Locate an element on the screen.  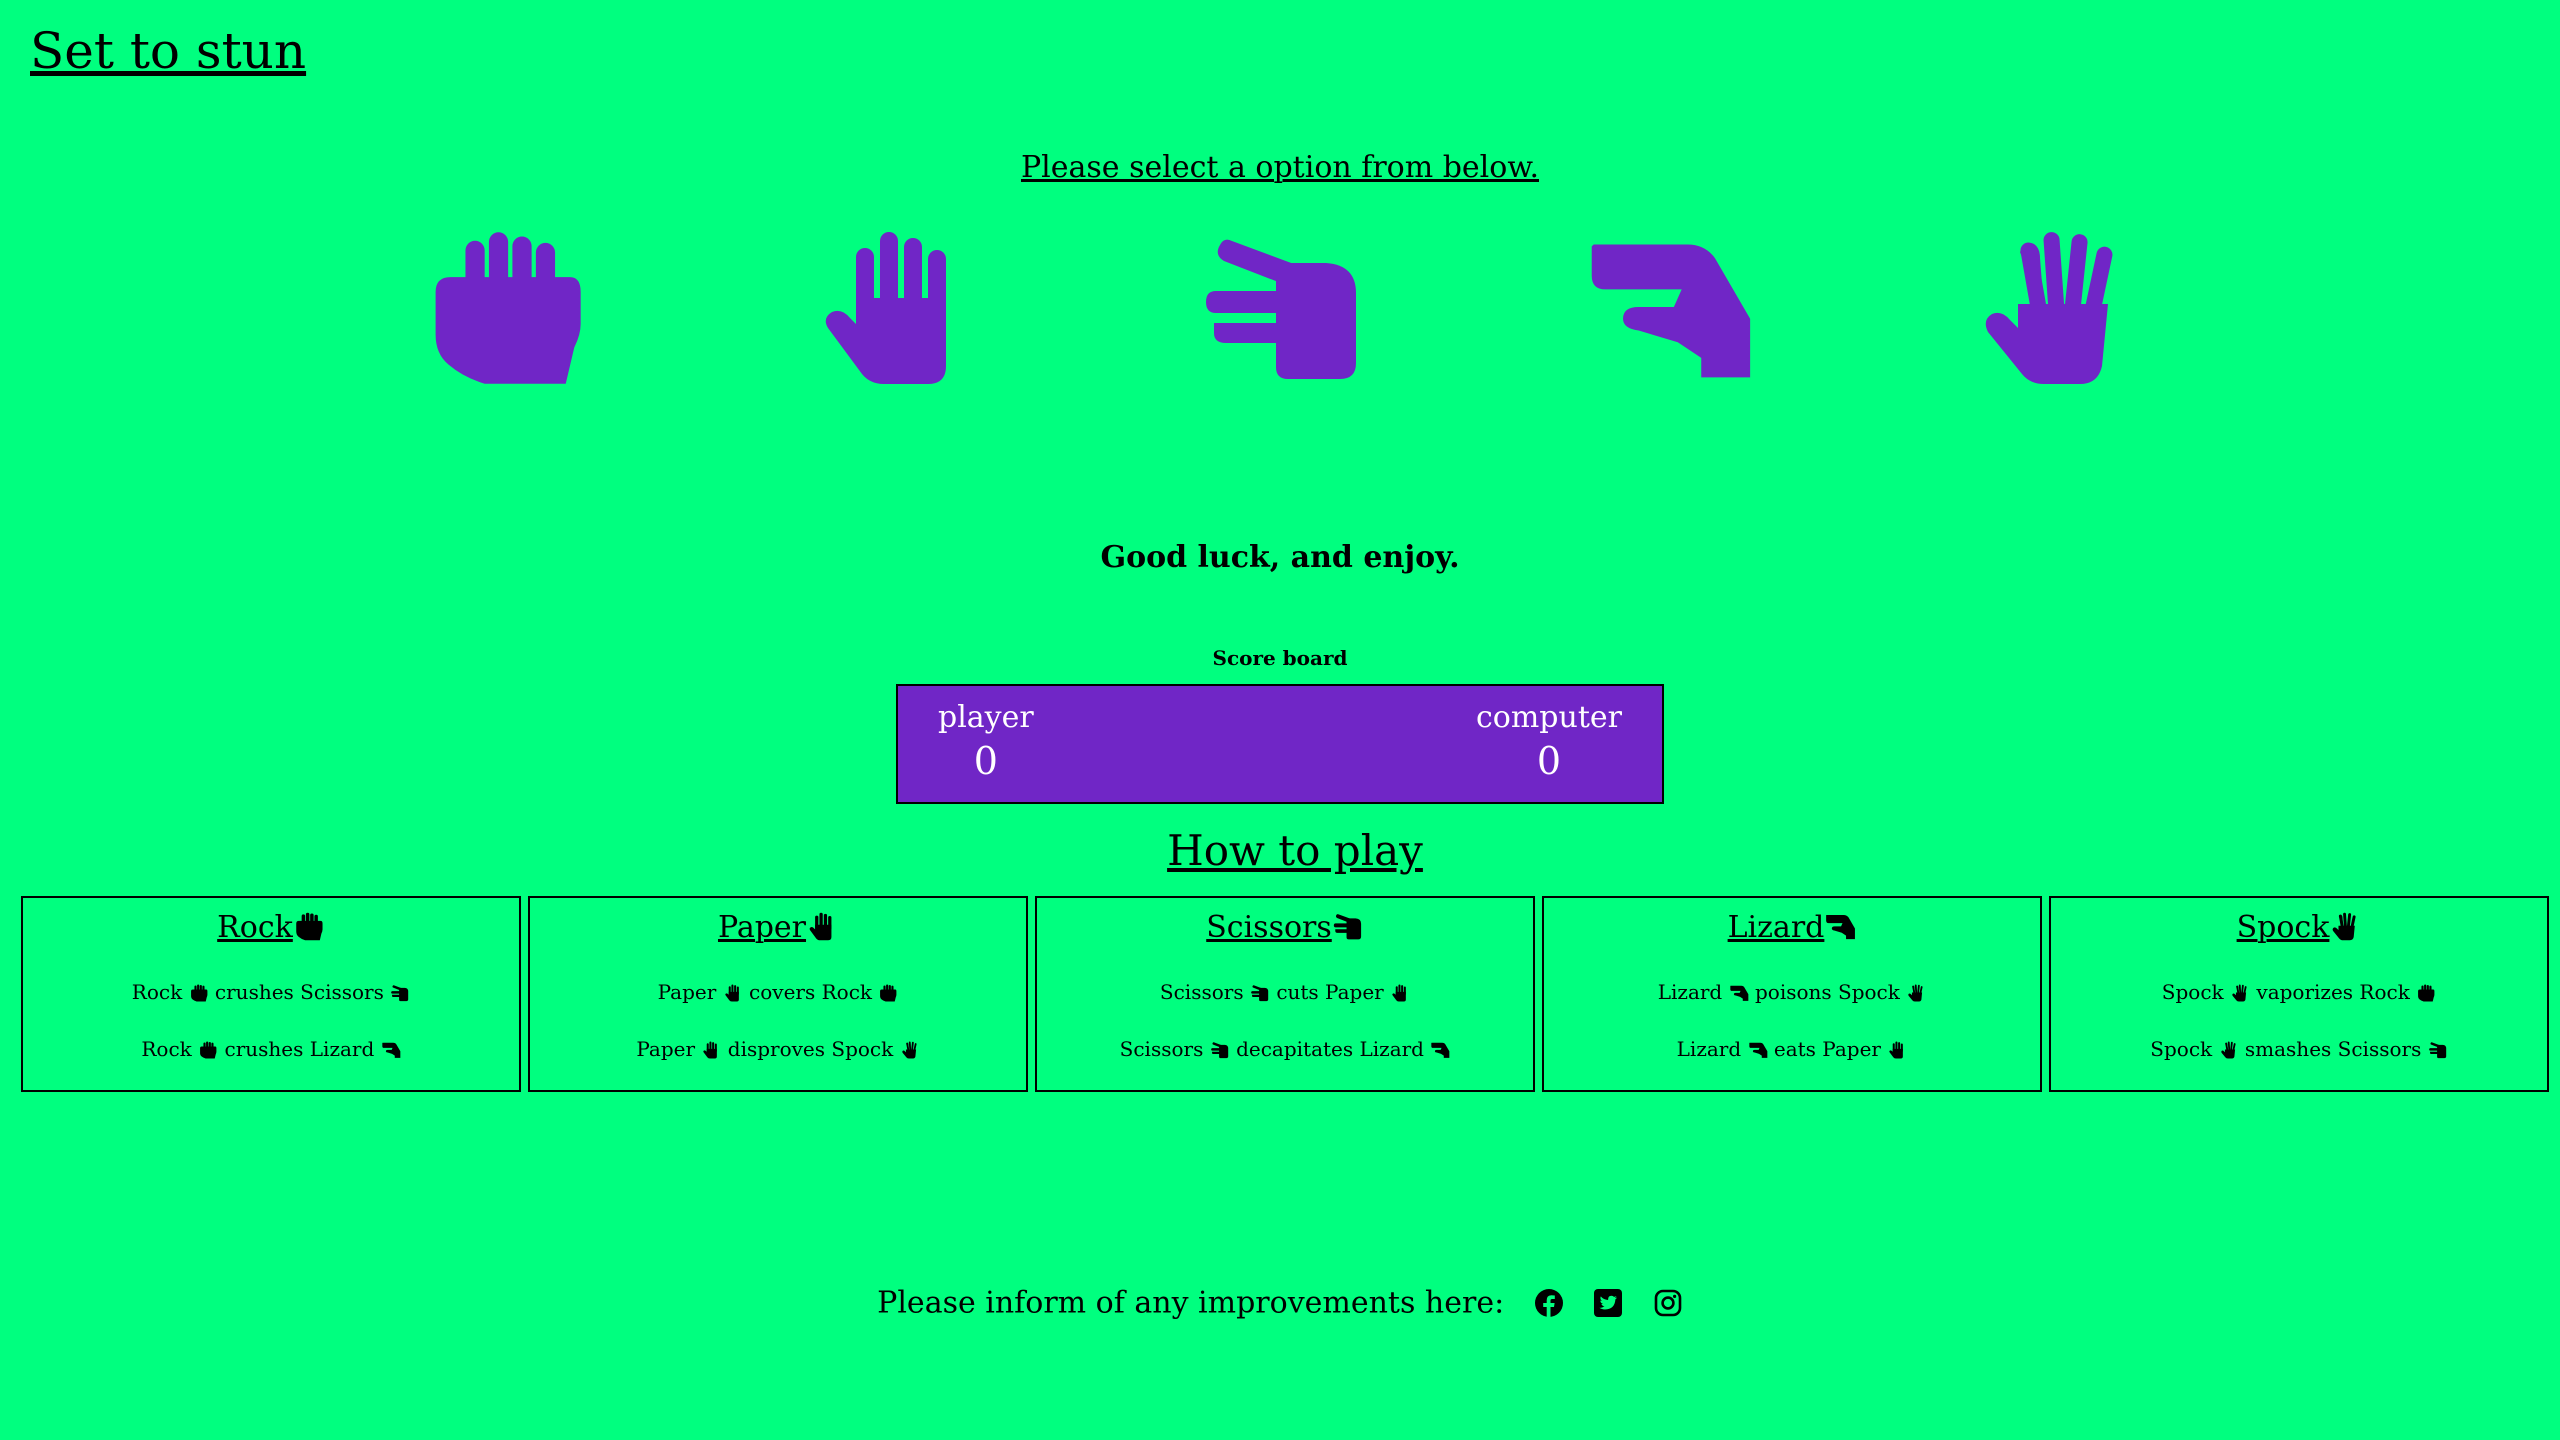
rule-line: Paper covers Rock is located at coordinates (778, 992).